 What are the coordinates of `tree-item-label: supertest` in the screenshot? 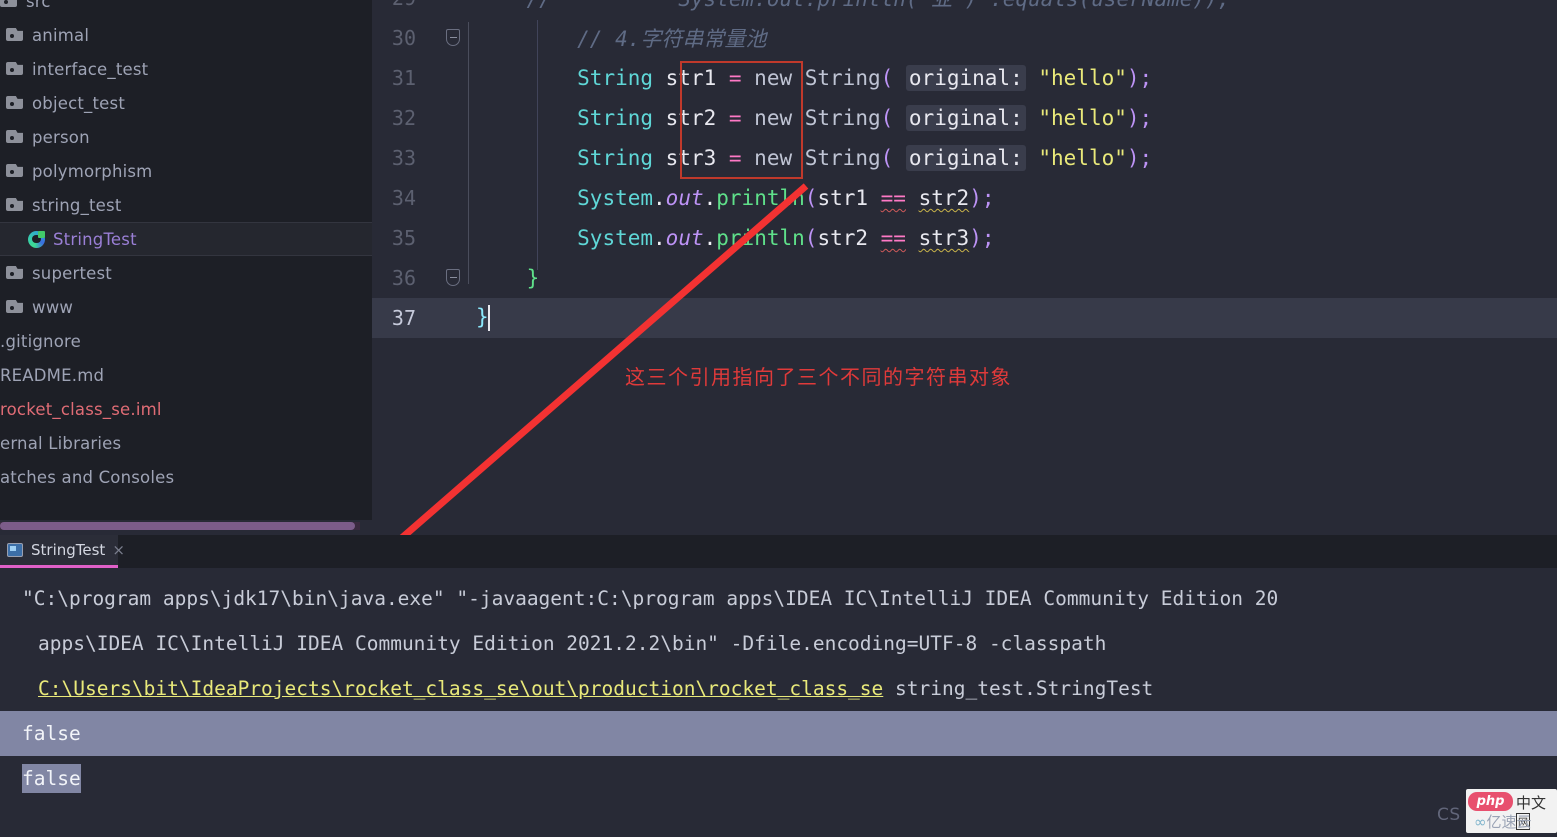 It's located at (72, 273).